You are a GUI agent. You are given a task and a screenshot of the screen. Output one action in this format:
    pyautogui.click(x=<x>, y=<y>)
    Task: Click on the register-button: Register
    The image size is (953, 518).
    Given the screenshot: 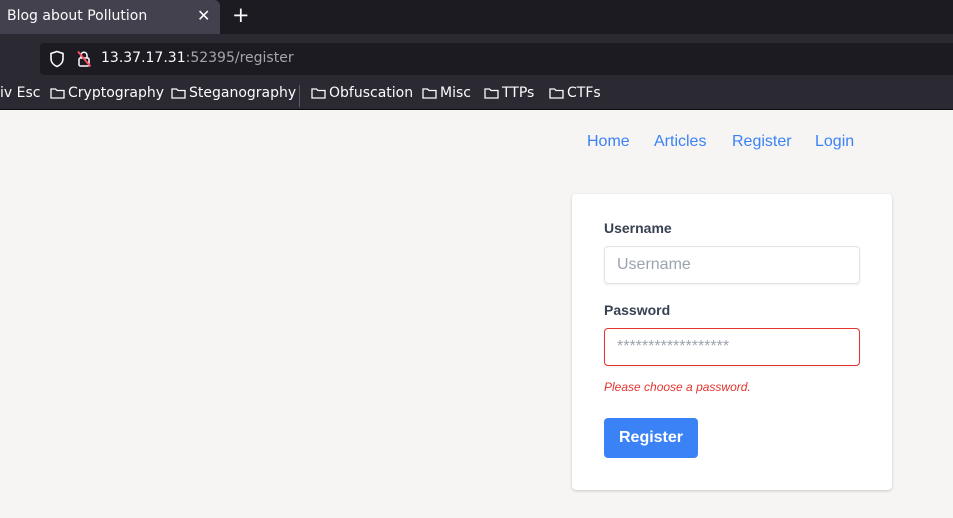 What is the action you would take?
    pyautogui.click(x=651, y=438)
    